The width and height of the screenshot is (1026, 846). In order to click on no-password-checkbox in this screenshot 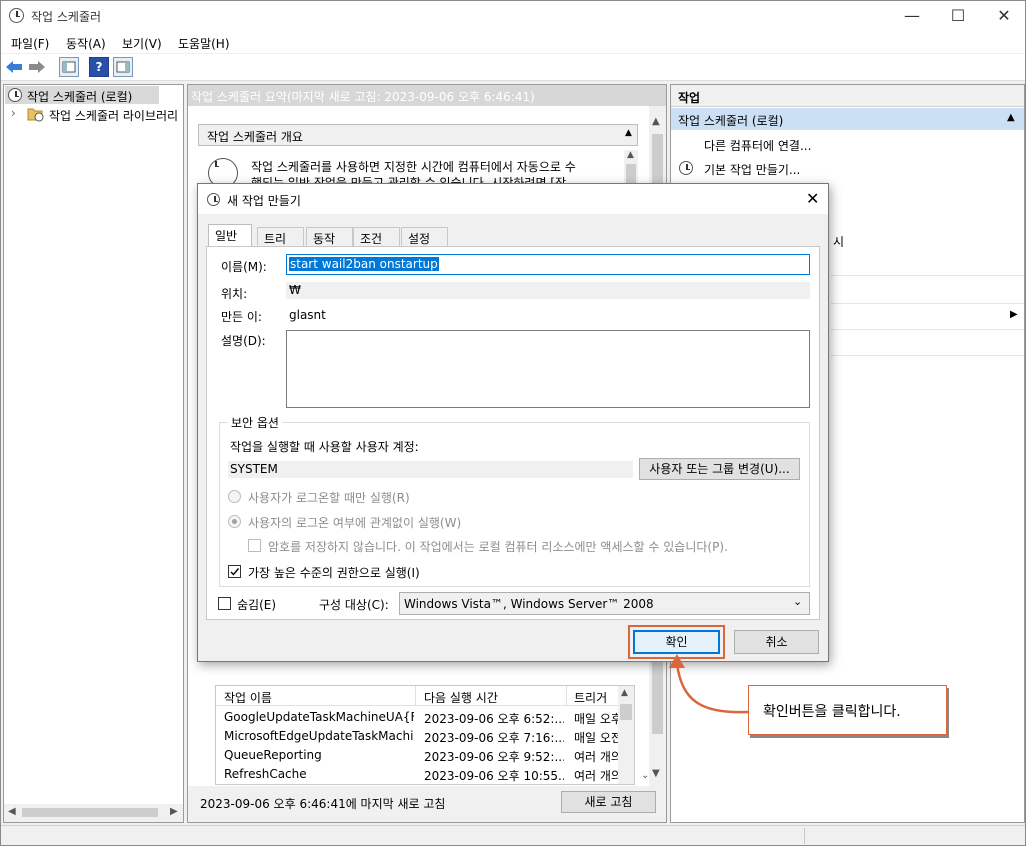, I will do `click(254, 545)`.